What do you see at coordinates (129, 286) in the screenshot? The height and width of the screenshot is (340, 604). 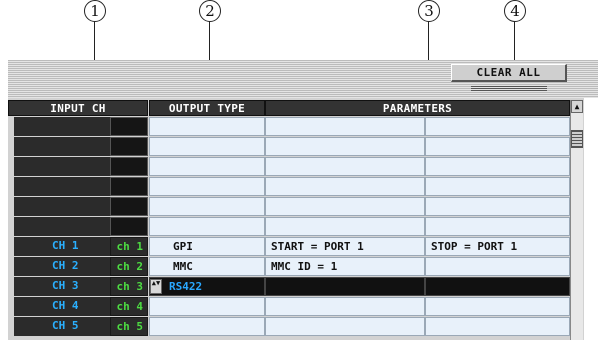 I see `channel-number: ch 3` at bounding box center [129, 286].